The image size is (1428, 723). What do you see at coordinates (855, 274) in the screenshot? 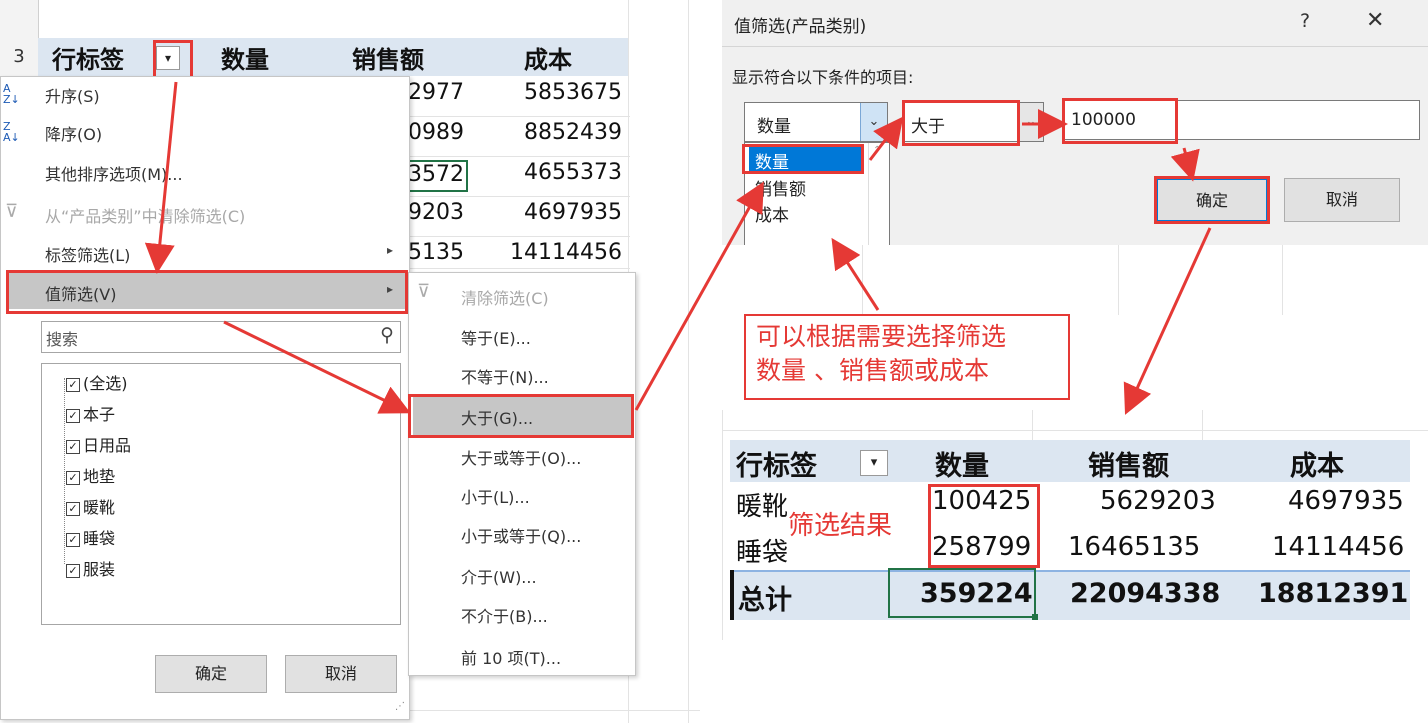
I see `arrow-note-to-list` at bounding box center [855, 274].